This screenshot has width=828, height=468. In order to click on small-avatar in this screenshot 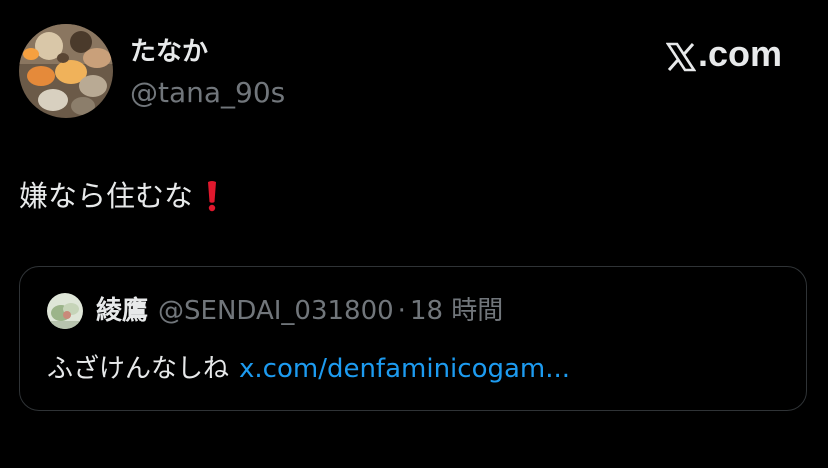, I will do `click(65, 311)`.